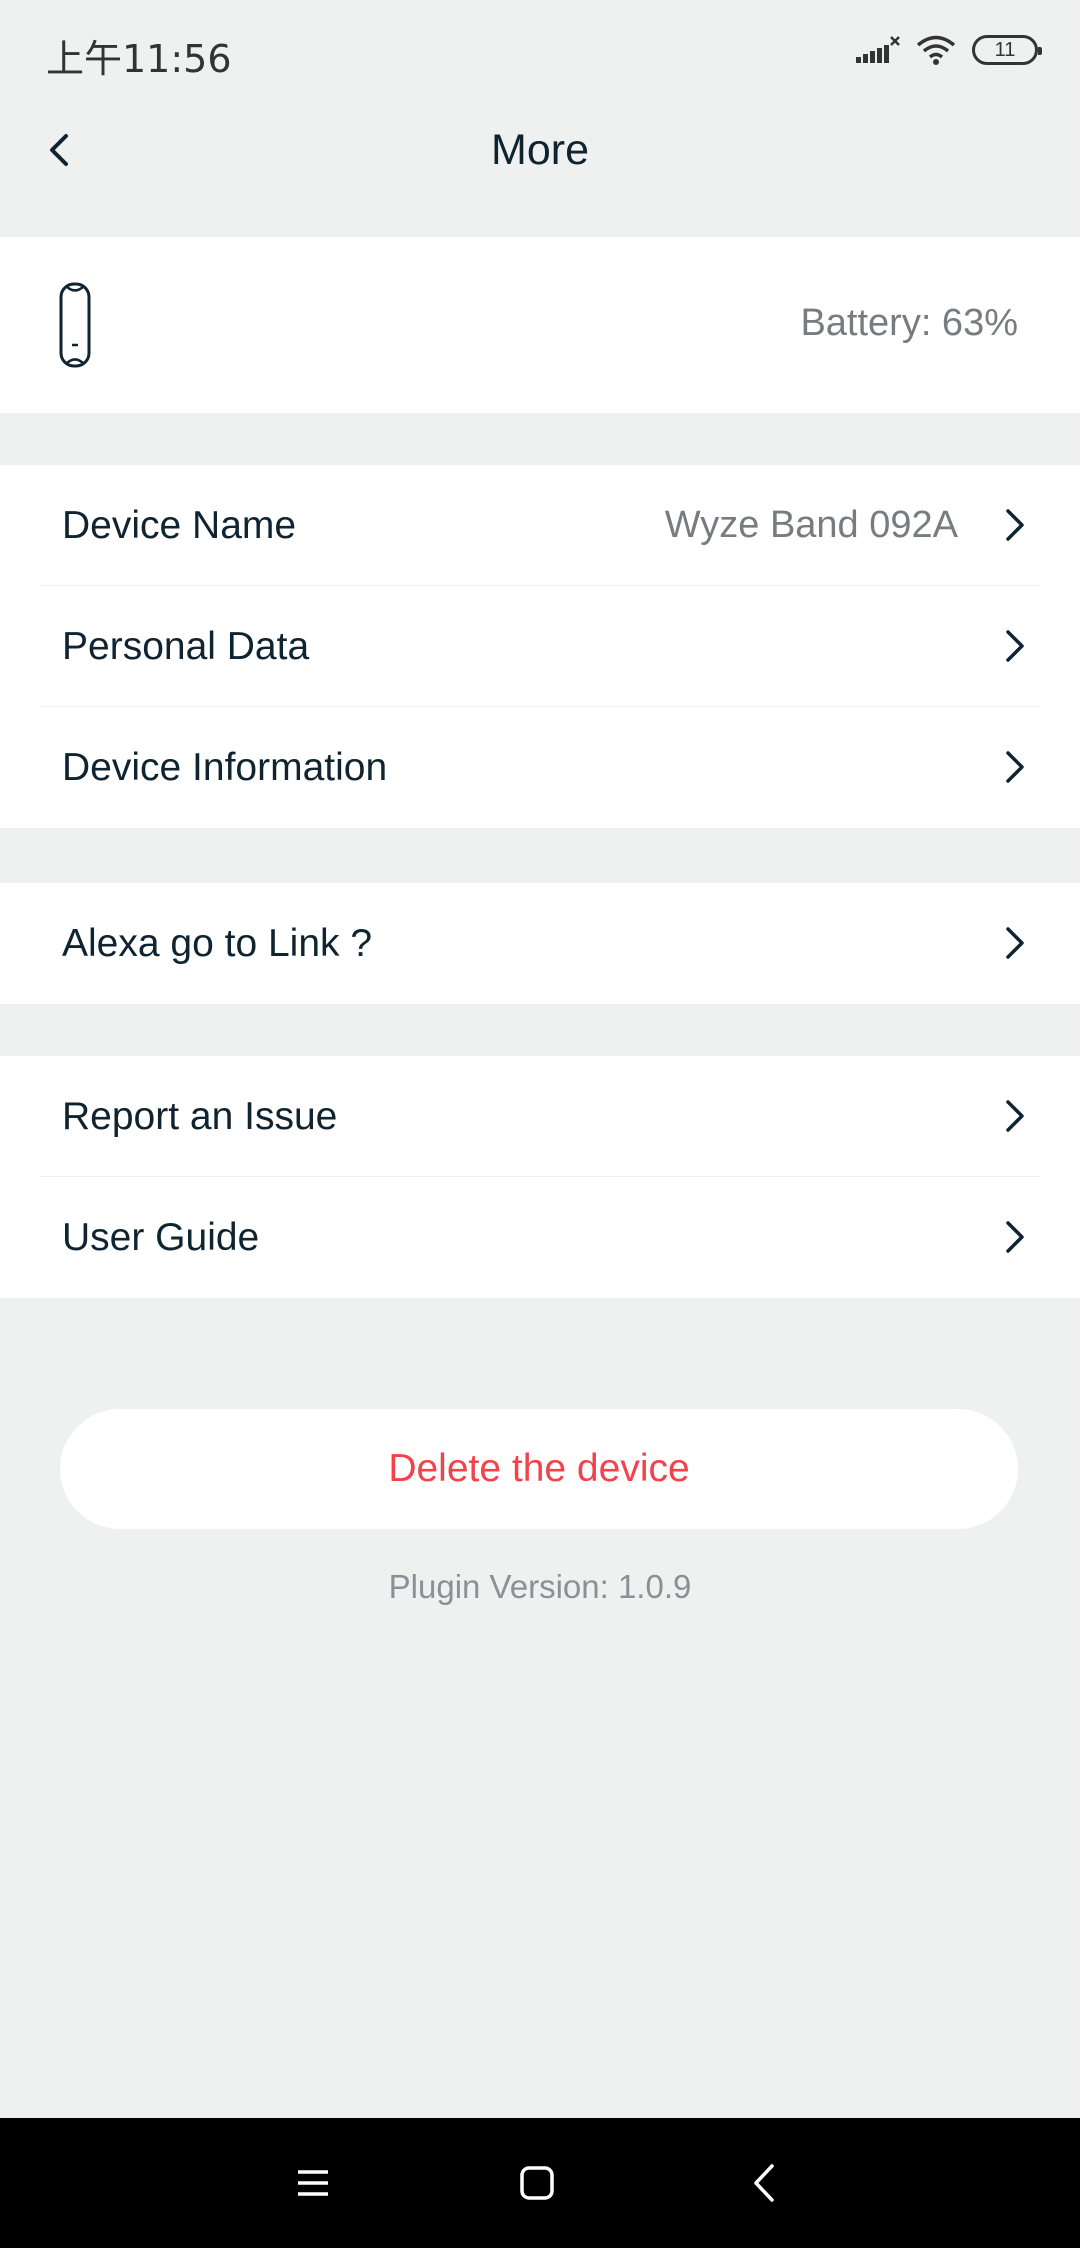 The width and height of the screenshot is (1080, 2248). I want to click on device-name-value: Wyze Band 092A, so click(811, 525).